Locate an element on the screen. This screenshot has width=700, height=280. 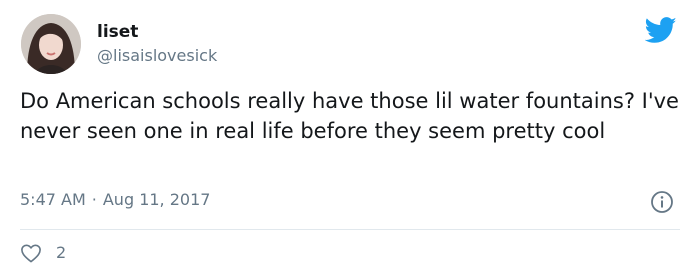
tweet-date: Aug 11, 2017 is located at coordinates (157, 199).